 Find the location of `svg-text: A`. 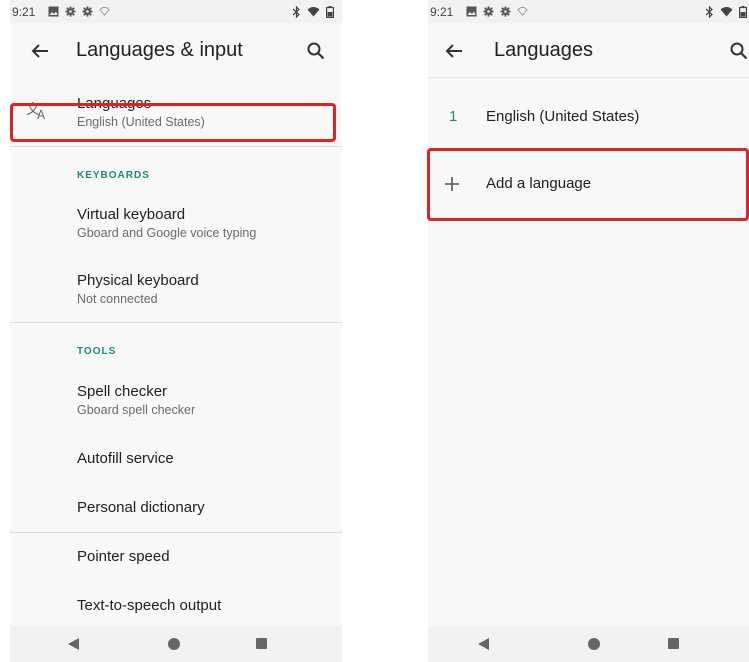

svg-text: A is located at coordinates (41, 114).